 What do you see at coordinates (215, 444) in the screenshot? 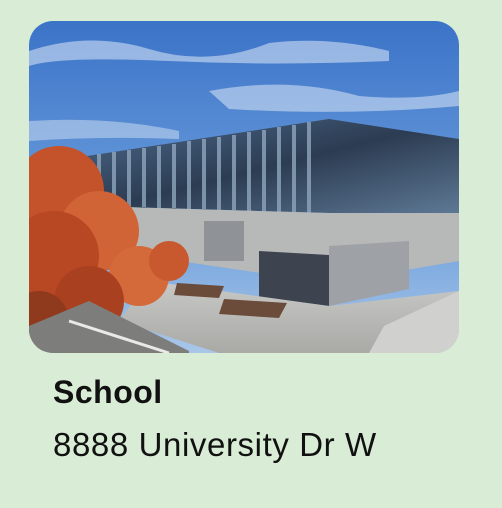
I see `place-address: 8888 University Dr W` at bounding box center [215, 444].